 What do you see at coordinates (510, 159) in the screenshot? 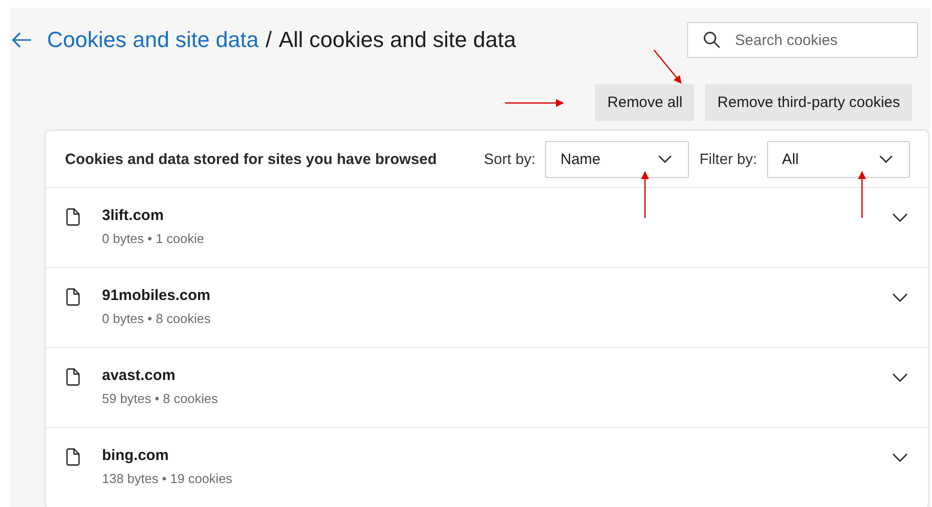
I see `sort-label: Sort by:` at bounding box center [510, 159].